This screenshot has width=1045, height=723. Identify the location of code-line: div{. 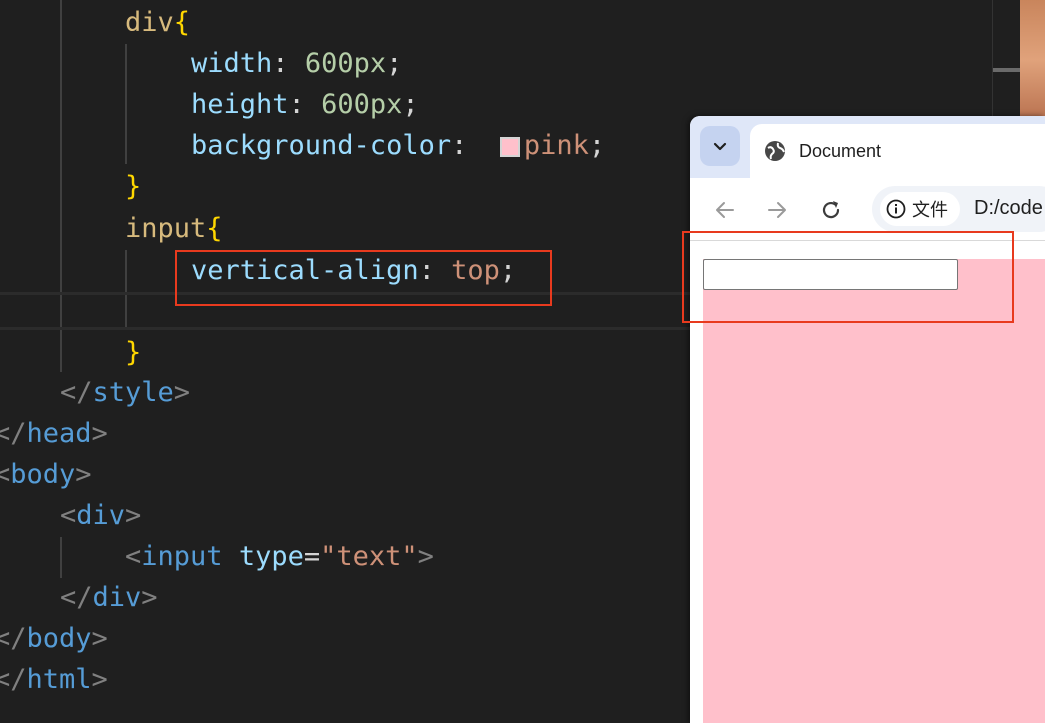
(157, 22).